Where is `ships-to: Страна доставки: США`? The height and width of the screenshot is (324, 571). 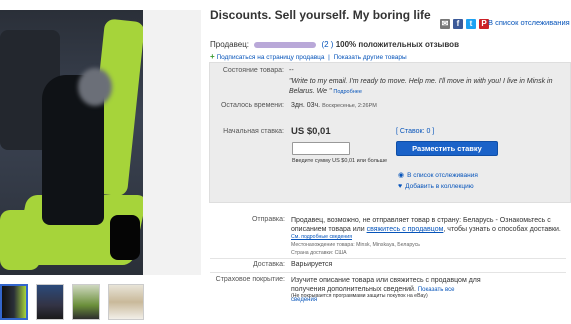 ships-to: Страна доставки: США is located at coordinates (319, 253).